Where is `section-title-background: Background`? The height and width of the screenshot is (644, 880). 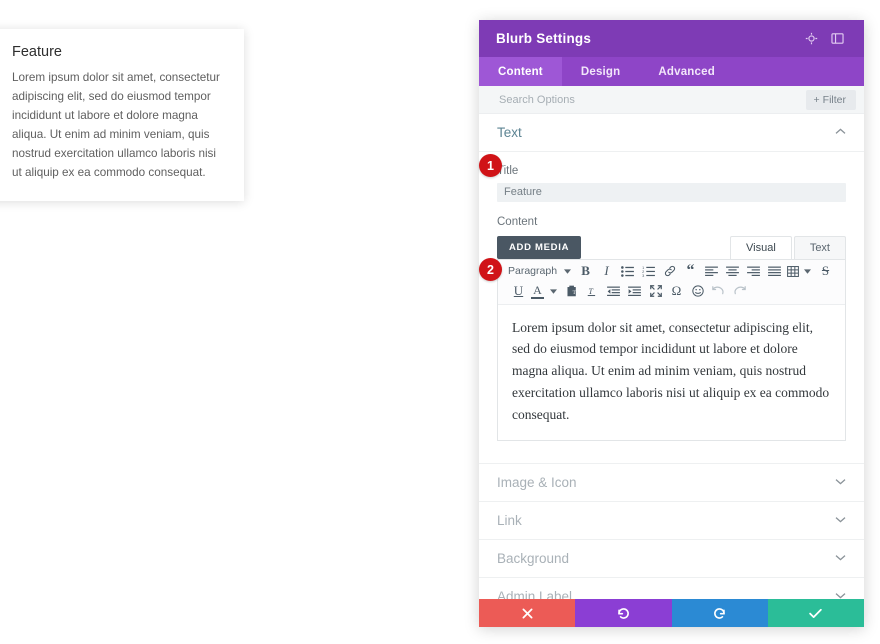 section-title-background: Background is located at coordinates (533, 558).